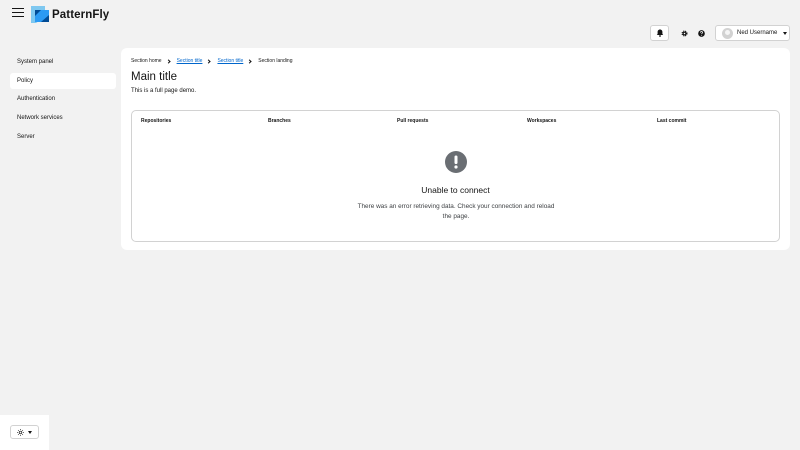 The height and width of the screenshot is (450, 800). Describe the element at coordinates (279, 121) in the screenshot. I see `column-header-branches: Branches` at that location.